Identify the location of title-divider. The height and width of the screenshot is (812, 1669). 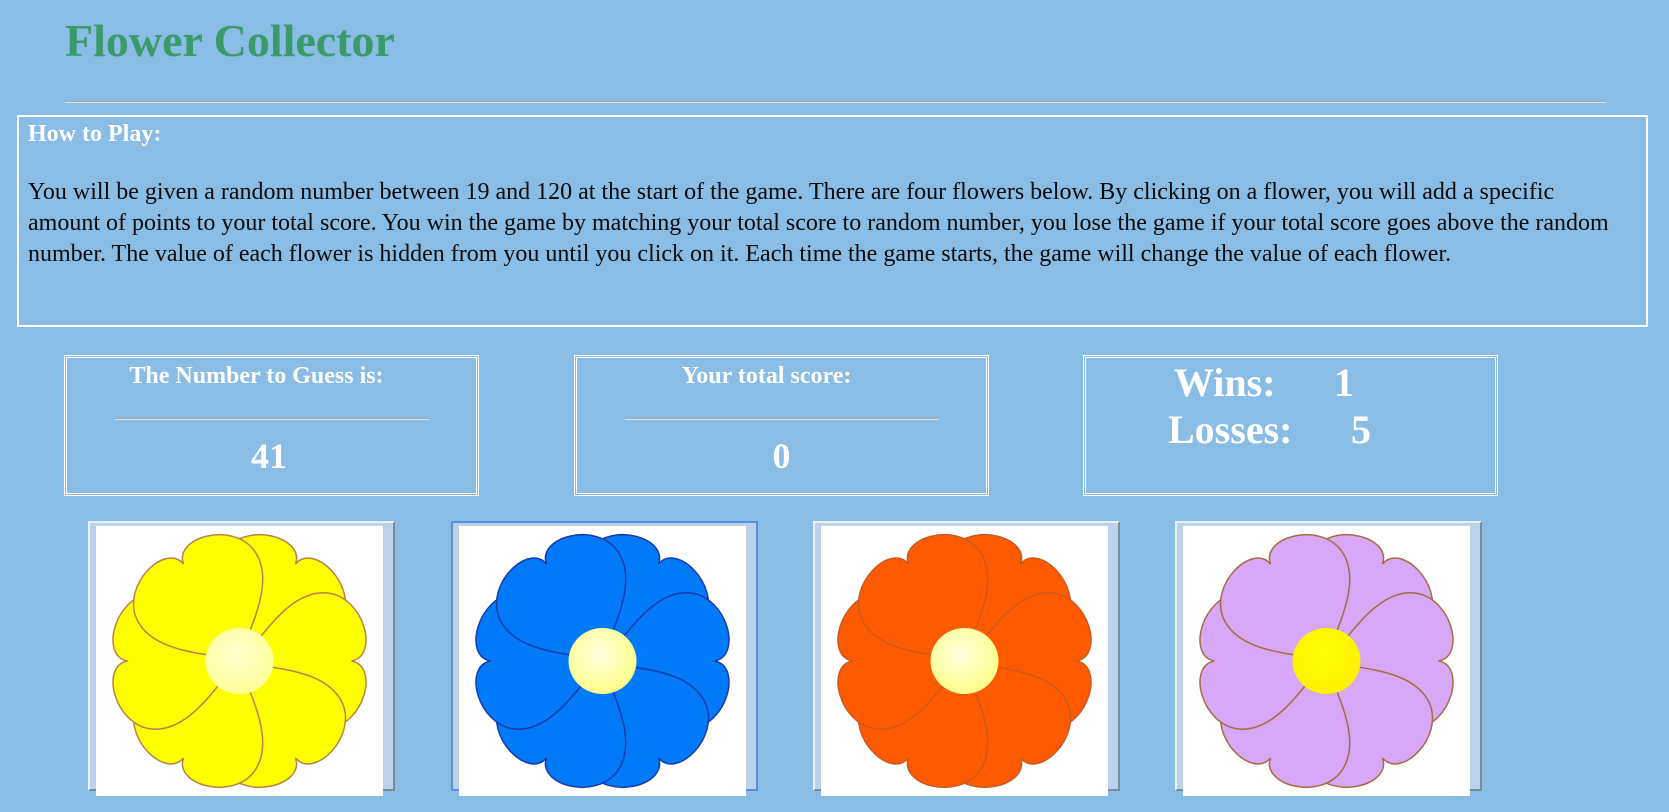
(835, 102).